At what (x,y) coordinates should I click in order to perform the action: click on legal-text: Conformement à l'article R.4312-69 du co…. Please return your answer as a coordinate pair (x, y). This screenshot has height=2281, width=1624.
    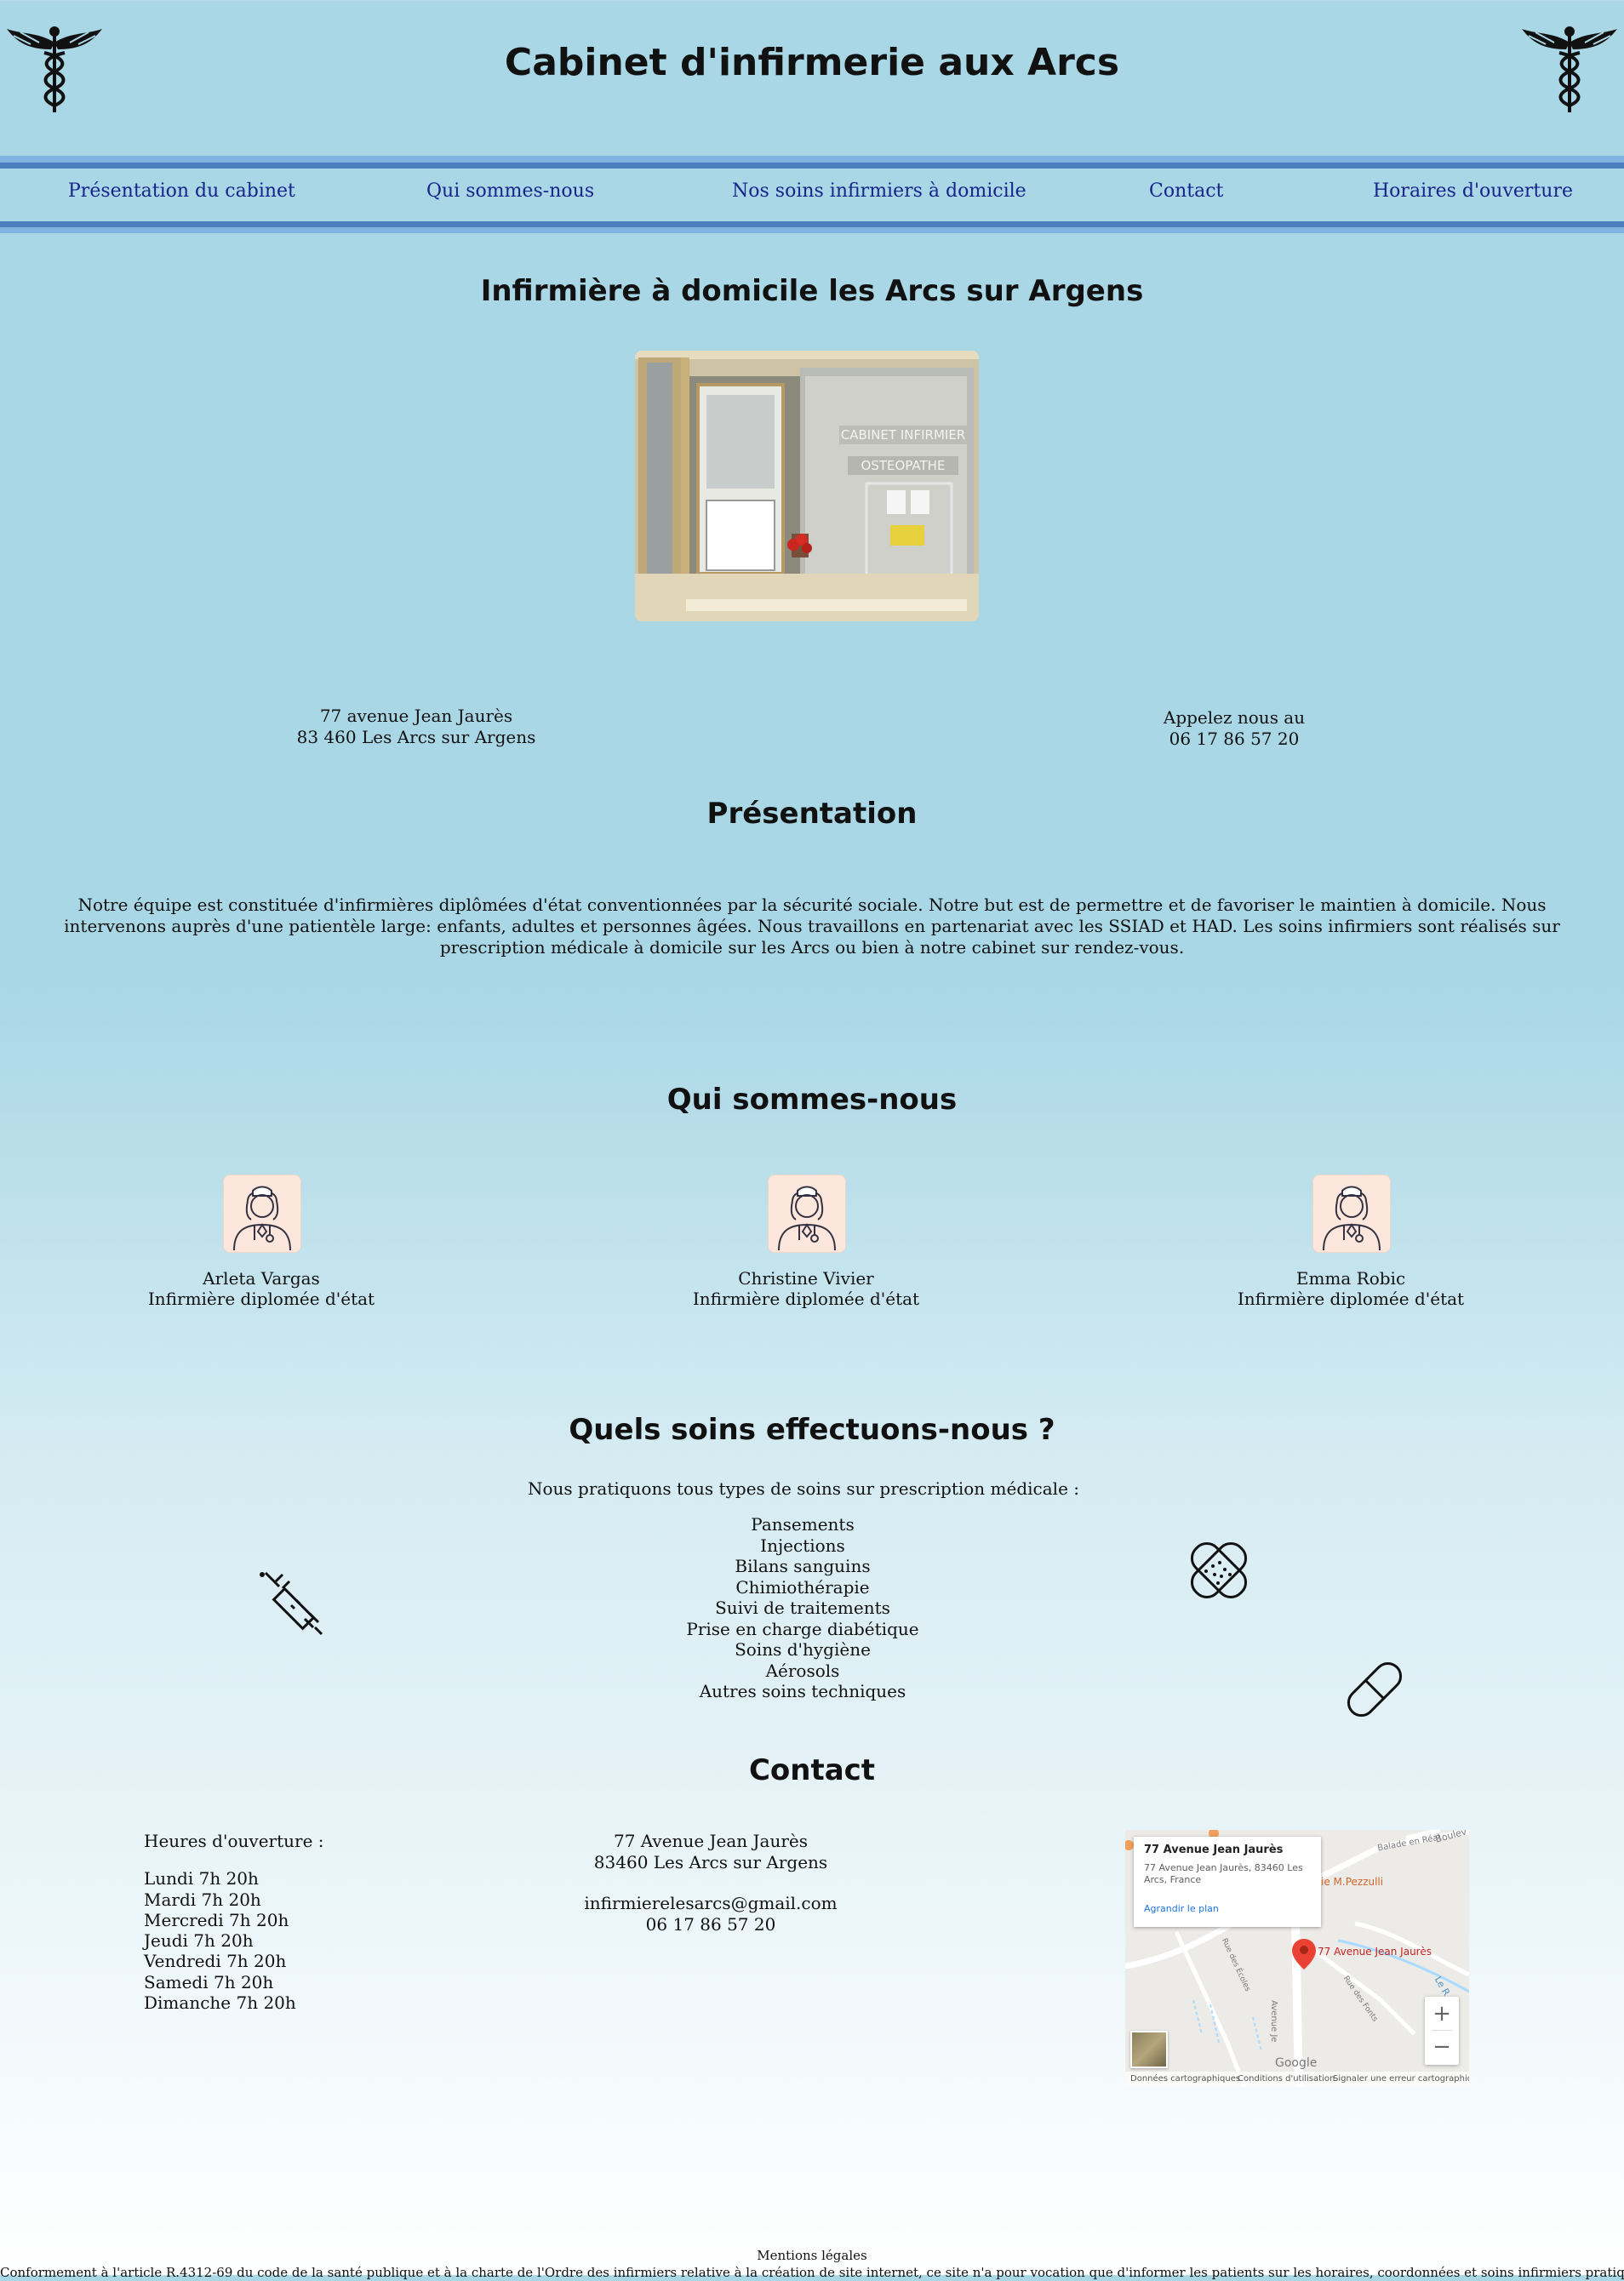
    Looking at the image, I should click on (812, 2272).